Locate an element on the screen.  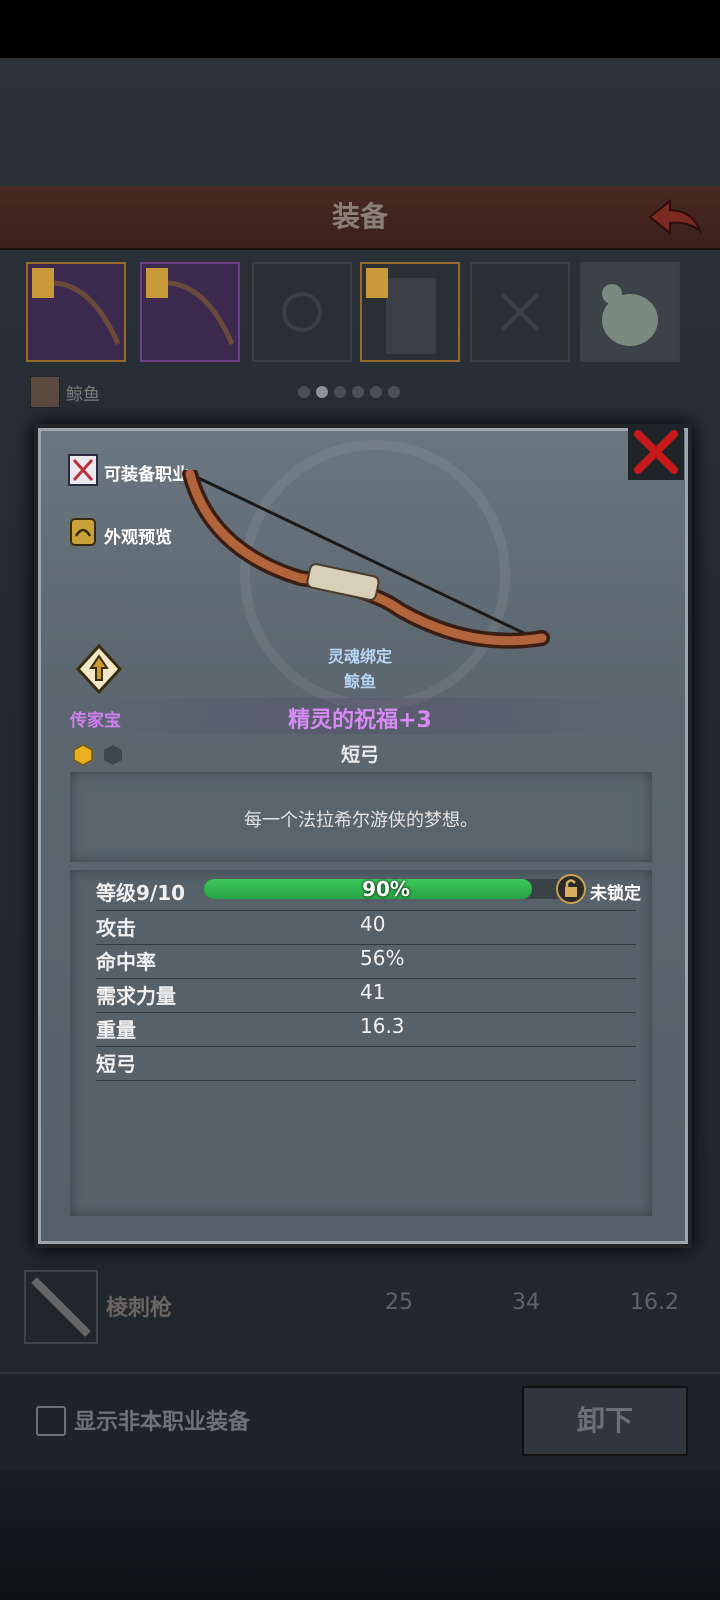
bow-item-image is located at coordinates (366, 559).